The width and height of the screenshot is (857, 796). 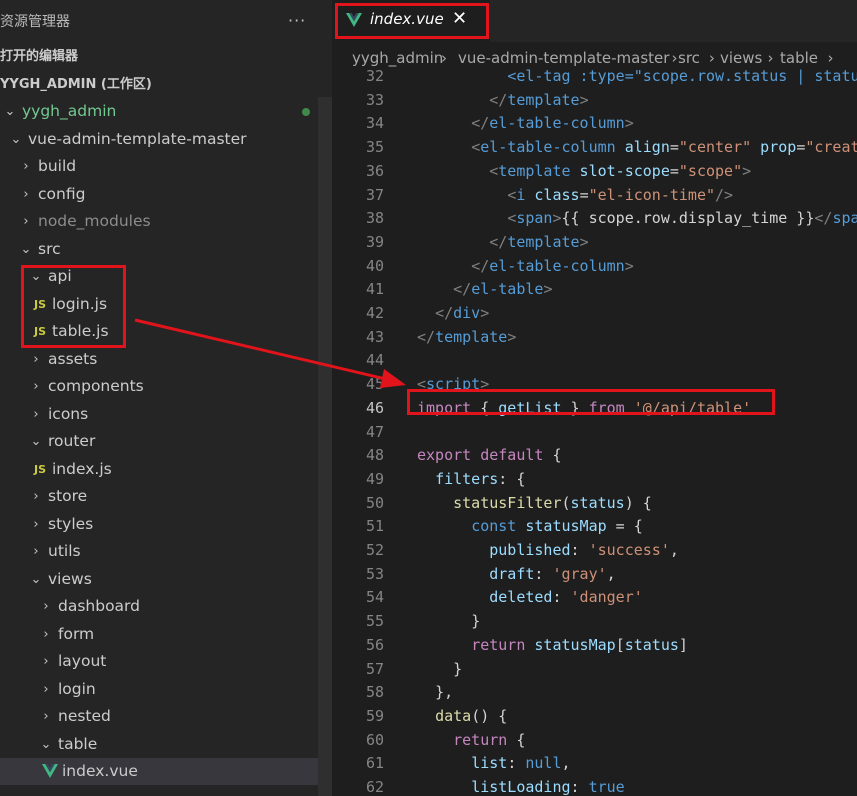 I want to click on tree-item-label: components, so click(x=96, y=386).